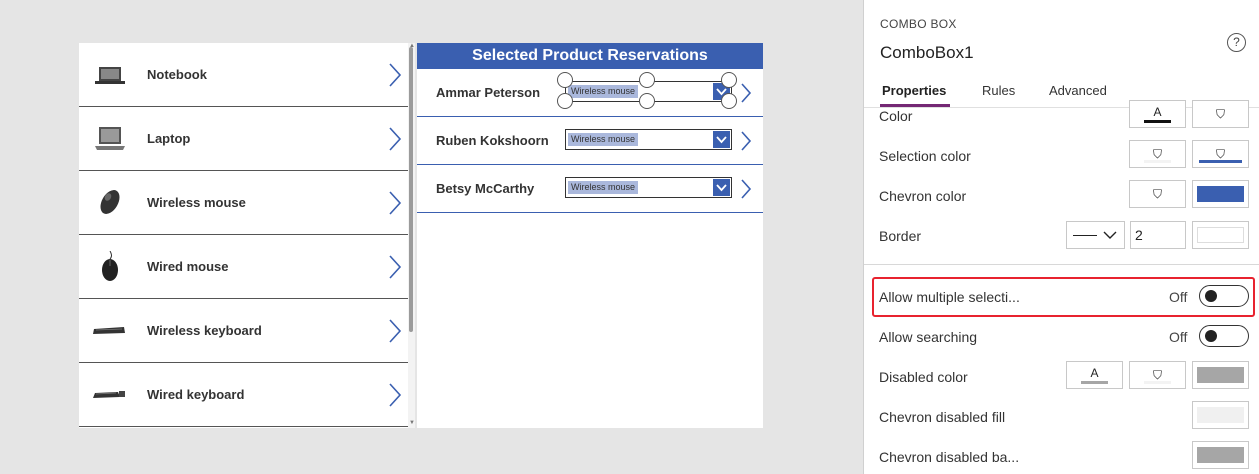 This screenshot has width=1259, height=474. What do you see at coordinates (188, 266) in the screenshot?
I see `gallery-item-label: Wired mouse` at bounding box center [188, 266].